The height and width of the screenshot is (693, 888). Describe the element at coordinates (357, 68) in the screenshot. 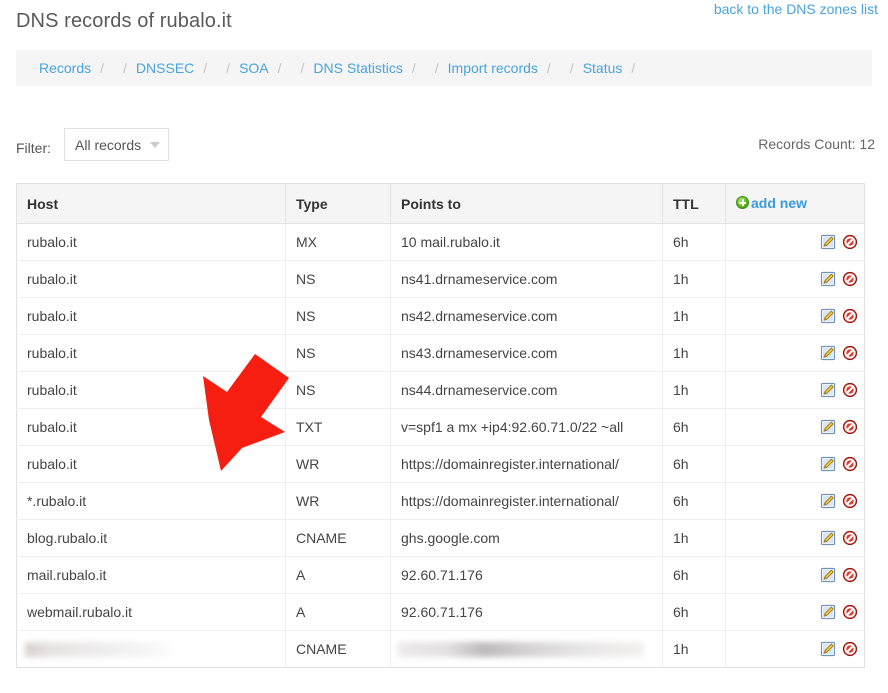

I see `subnav-item-dns-statistics: DNS Statistics` at that location.